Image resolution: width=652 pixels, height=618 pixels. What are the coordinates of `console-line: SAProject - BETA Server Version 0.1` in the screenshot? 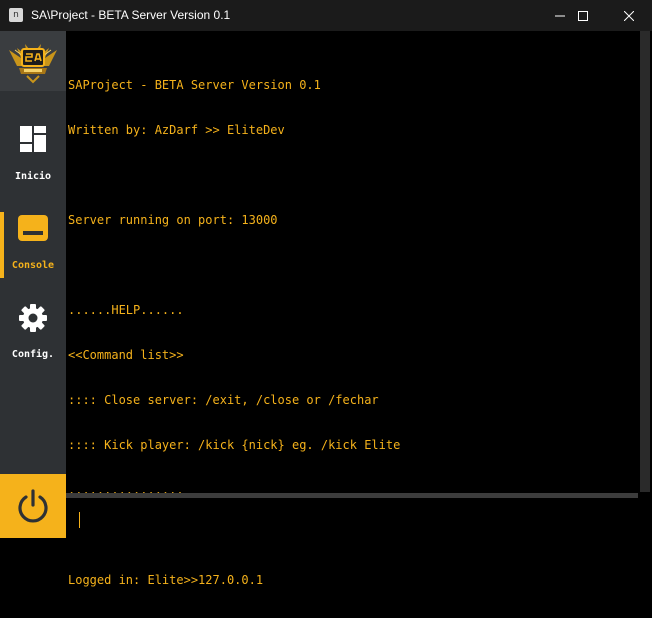 It's located at (194, 85).